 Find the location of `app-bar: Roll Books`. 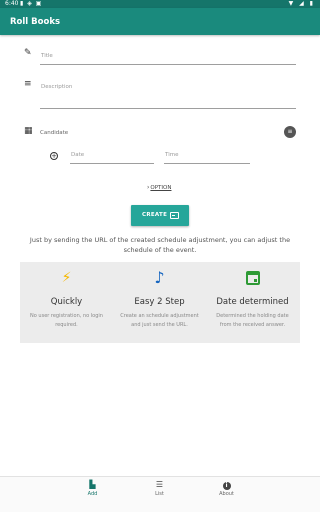

app-bar: Roll Books is located at coordinates (160, 21).